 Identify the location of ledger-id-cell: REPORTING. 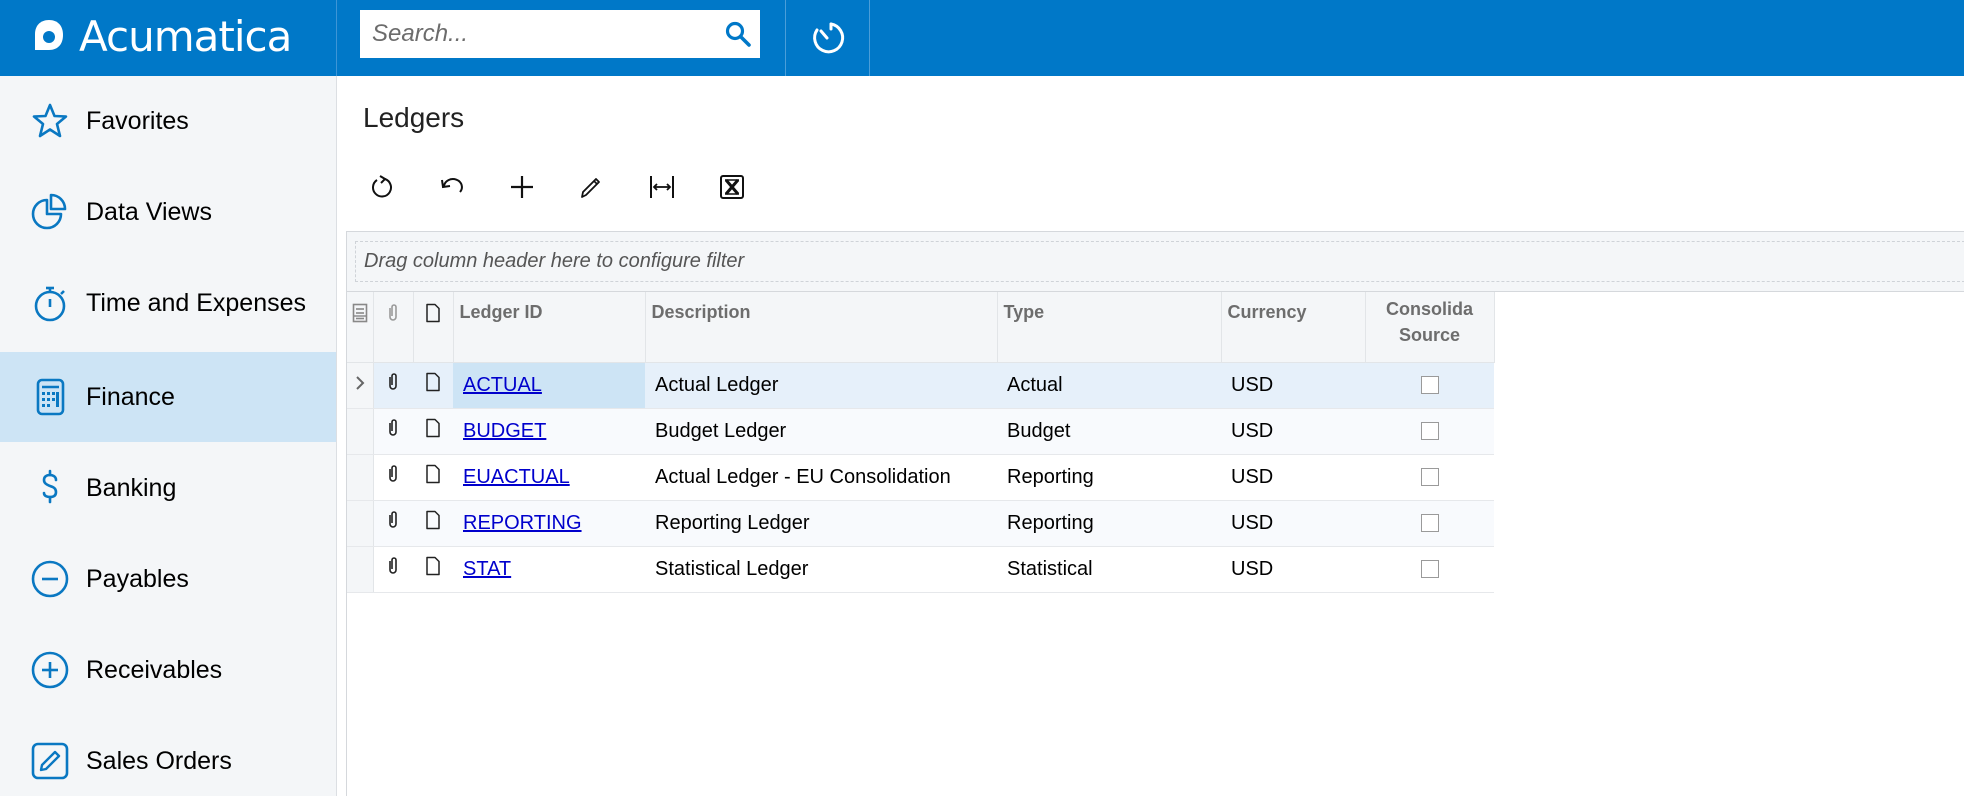
(549, 523).